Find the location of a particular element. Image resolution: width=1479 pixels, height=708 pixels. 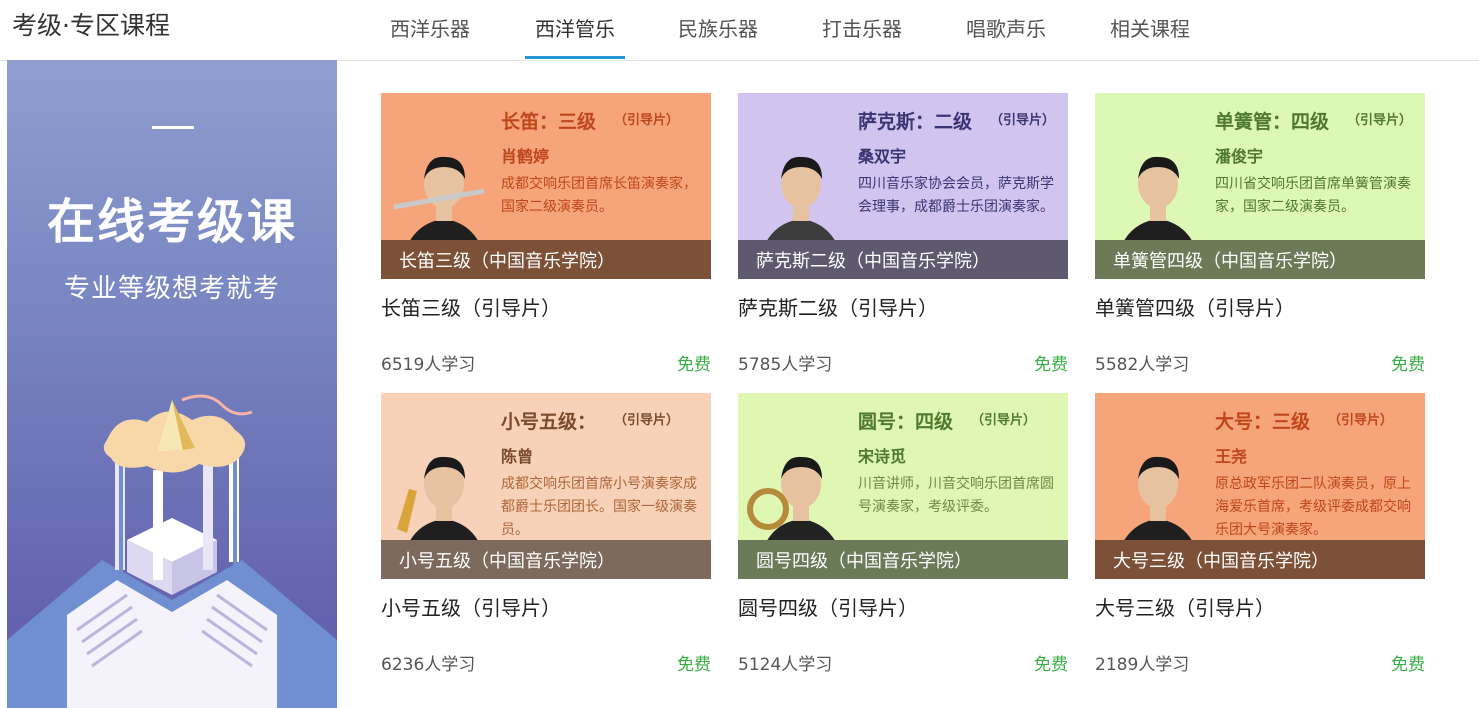

course-title: 长笛三级（引导片） is located at coordinates (471, 306).